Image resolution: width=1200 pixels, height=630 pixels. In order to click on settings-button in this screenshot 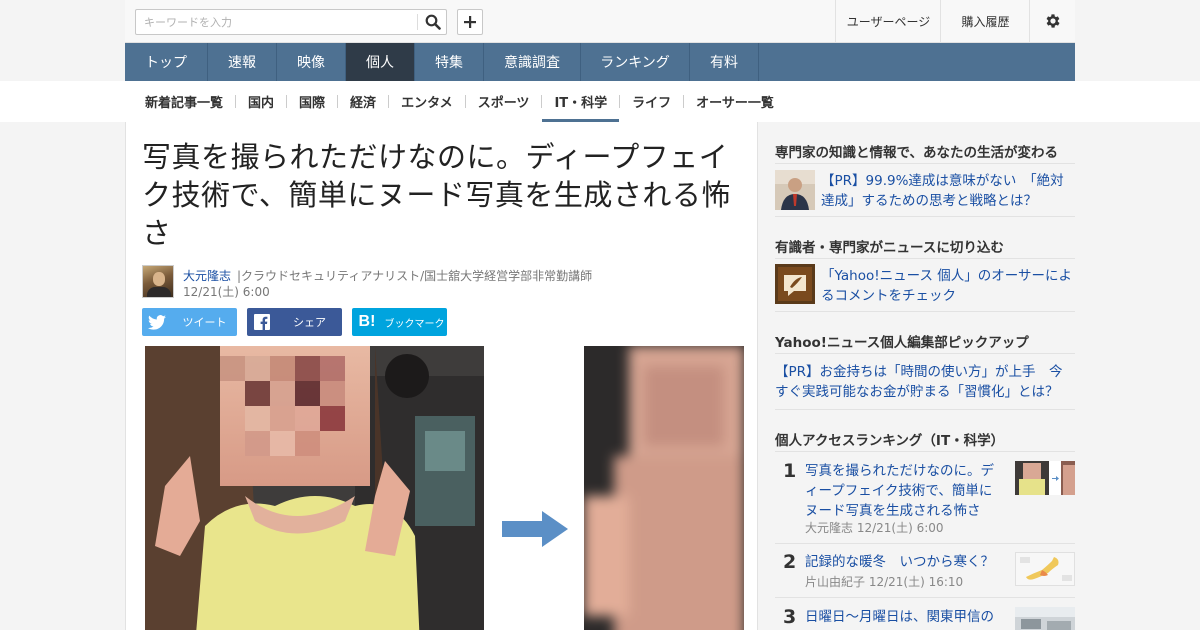, I will do `click(1052, 21)`.